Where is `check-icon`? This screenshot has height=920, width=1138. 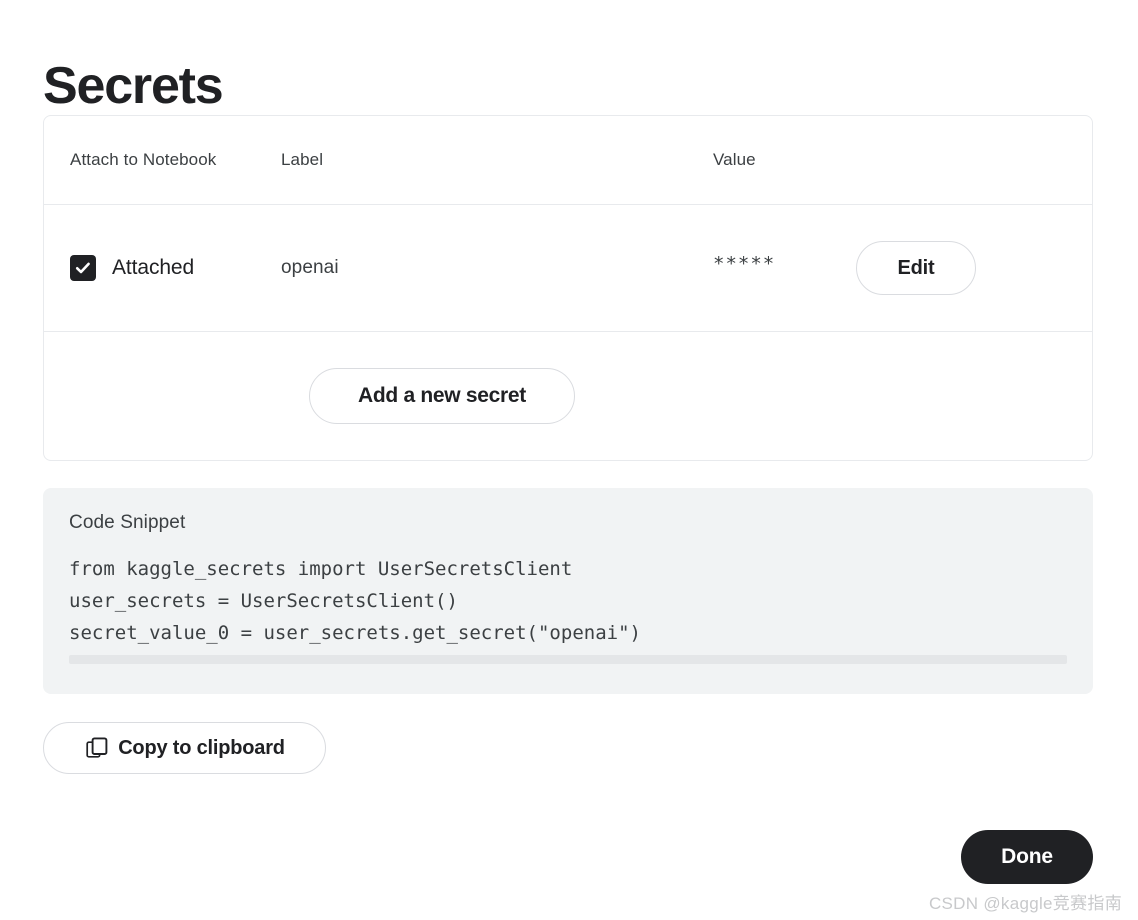 check-icon is located at coordinates (82, 268).